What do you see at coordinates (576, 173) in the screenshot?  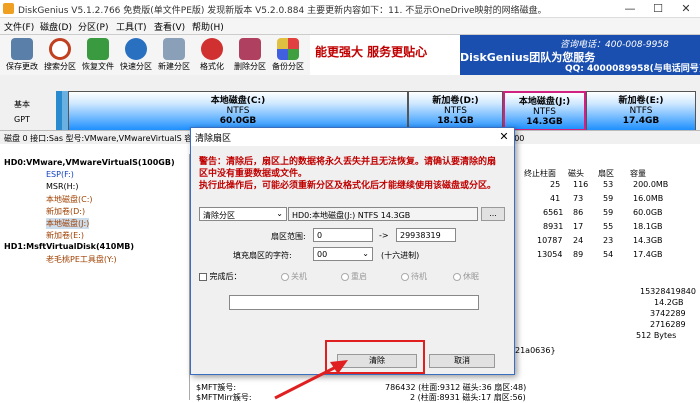 I see `col-head: 磁头` at bounding box center [576, 173].